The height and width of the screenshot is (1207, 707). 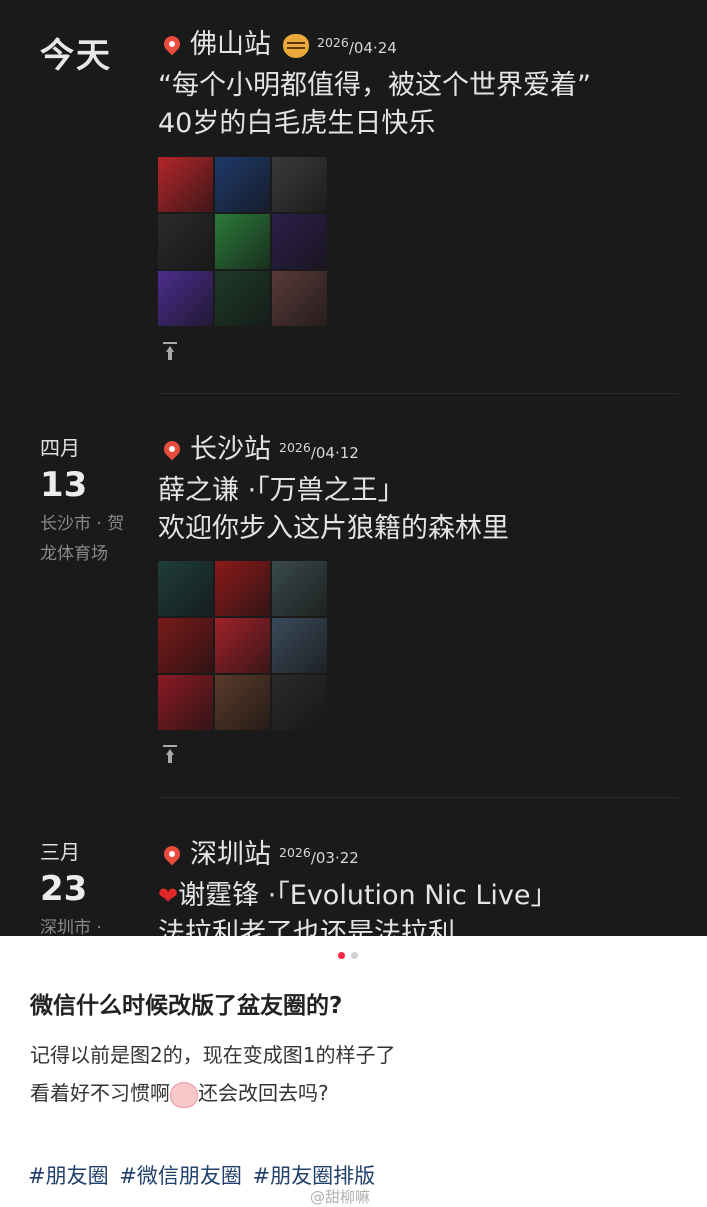 What do you see at coordinates (281, 490) in the screenshot?
I see `post-text-line: 薛之谦 ·「万兽之王」` at bounding box center [281, 490].